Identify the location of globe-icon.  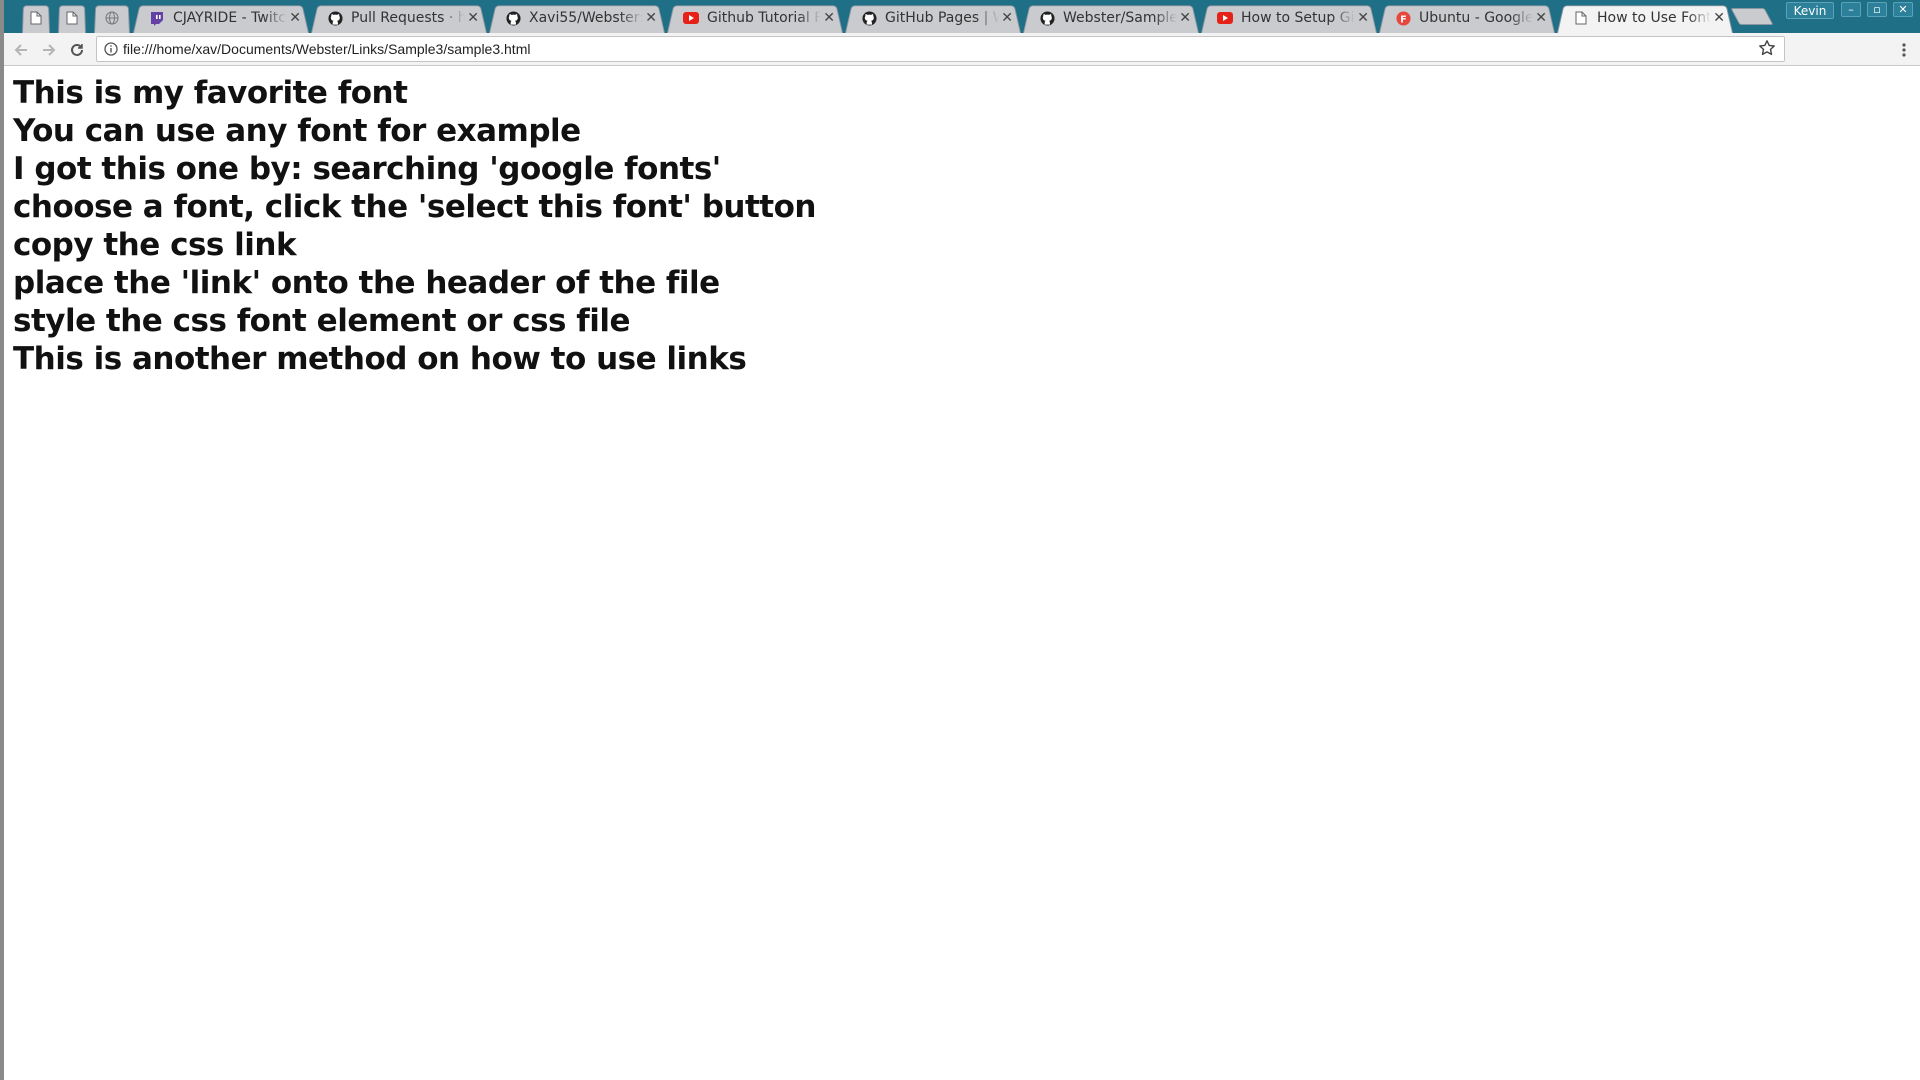
(112, 18).